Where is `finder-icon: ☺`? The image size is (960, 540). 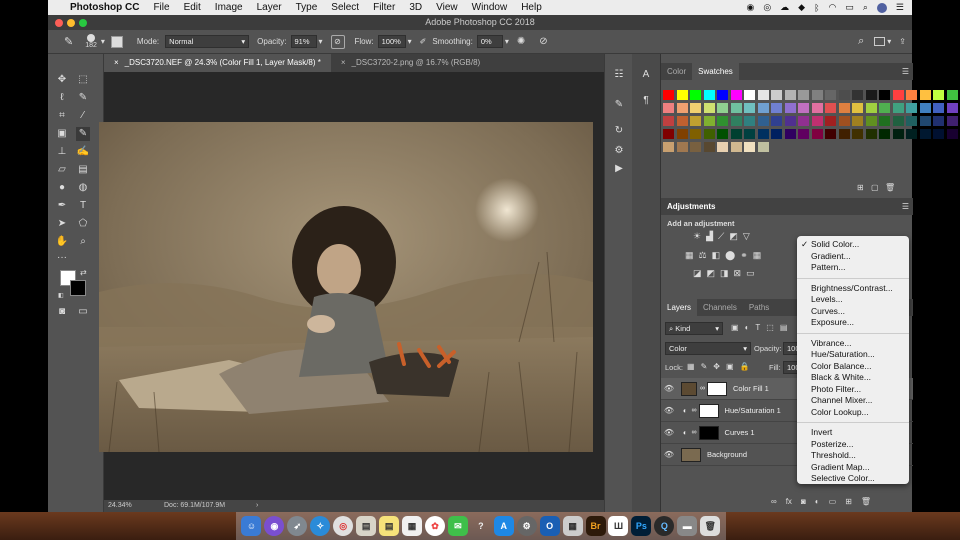
finder-icon: ☺ is located at coordinates (251, 526).